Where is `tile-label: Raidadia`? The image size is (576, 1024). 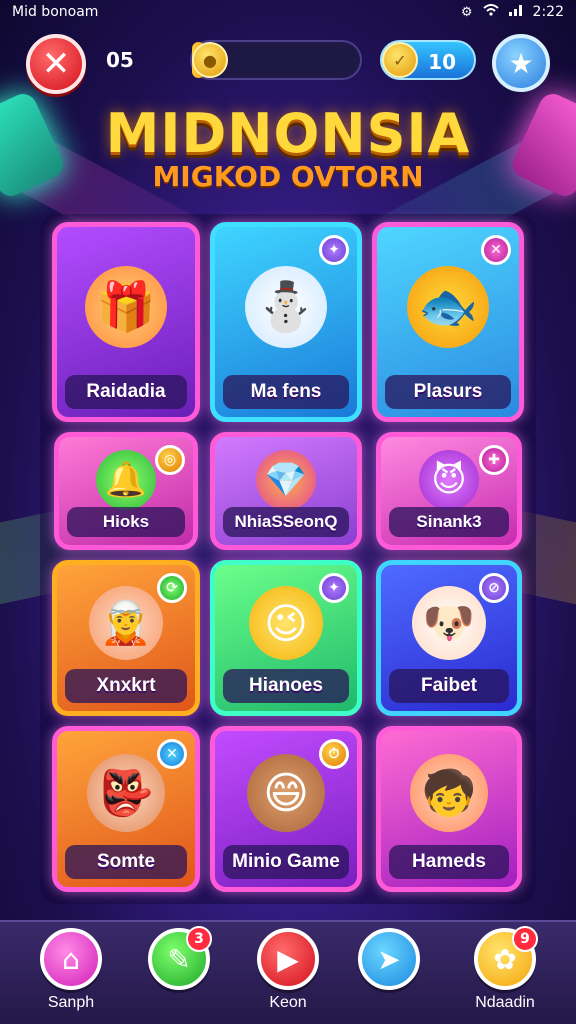
tile-label: Raidadia is located at coordinates (126, 392).